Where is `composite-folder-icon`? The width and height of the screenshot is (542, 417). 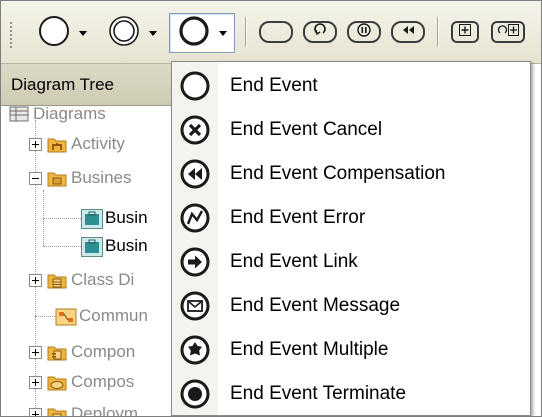
composite-folder-icon is located at coordinates (57, 382).